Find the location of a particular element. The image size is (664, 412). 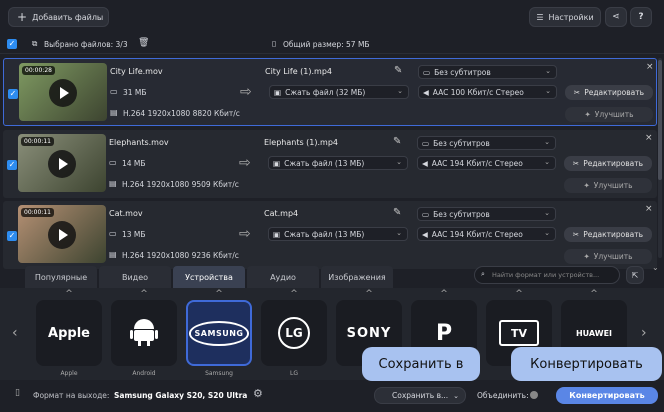

settings-button: ☰ Настройки is located at coordinates (565, 17).